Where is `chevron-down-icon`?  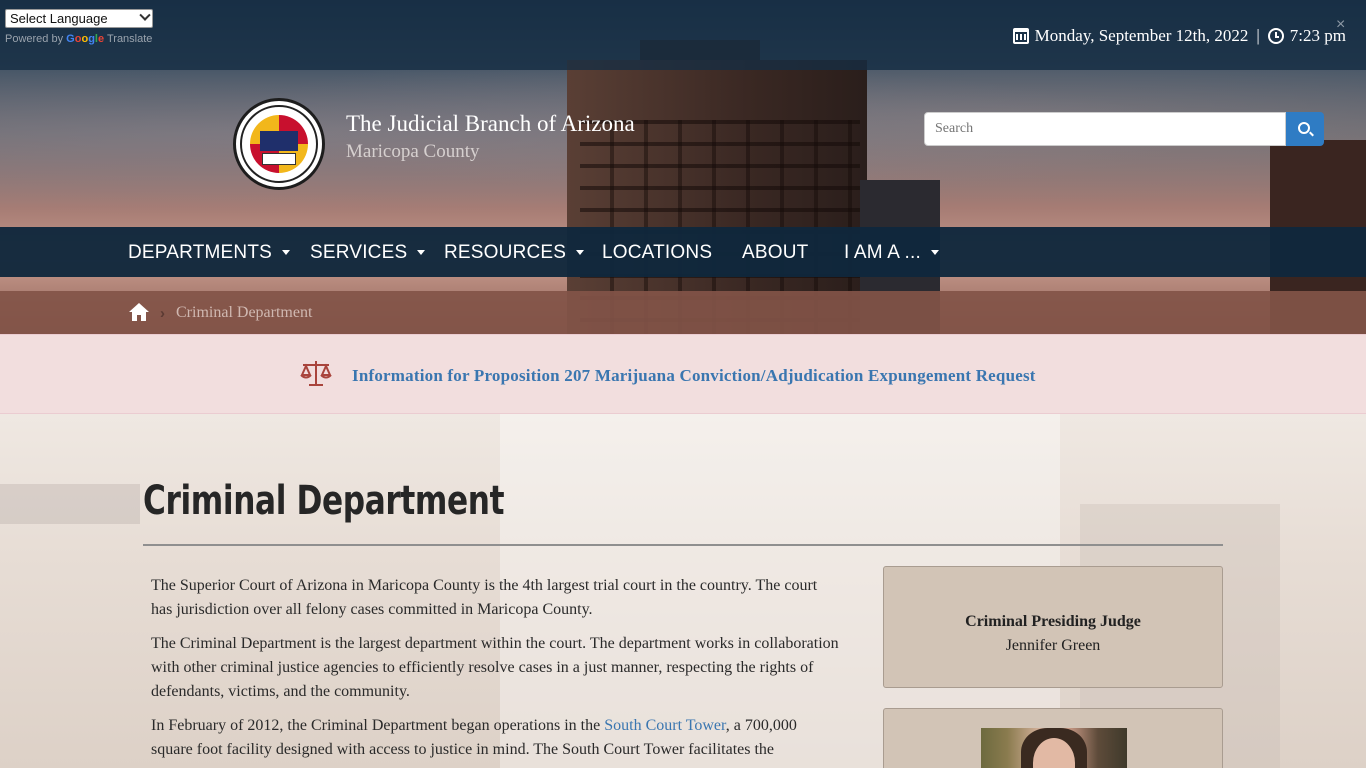
chevron-down-icon is located at coordinates (145, 15).